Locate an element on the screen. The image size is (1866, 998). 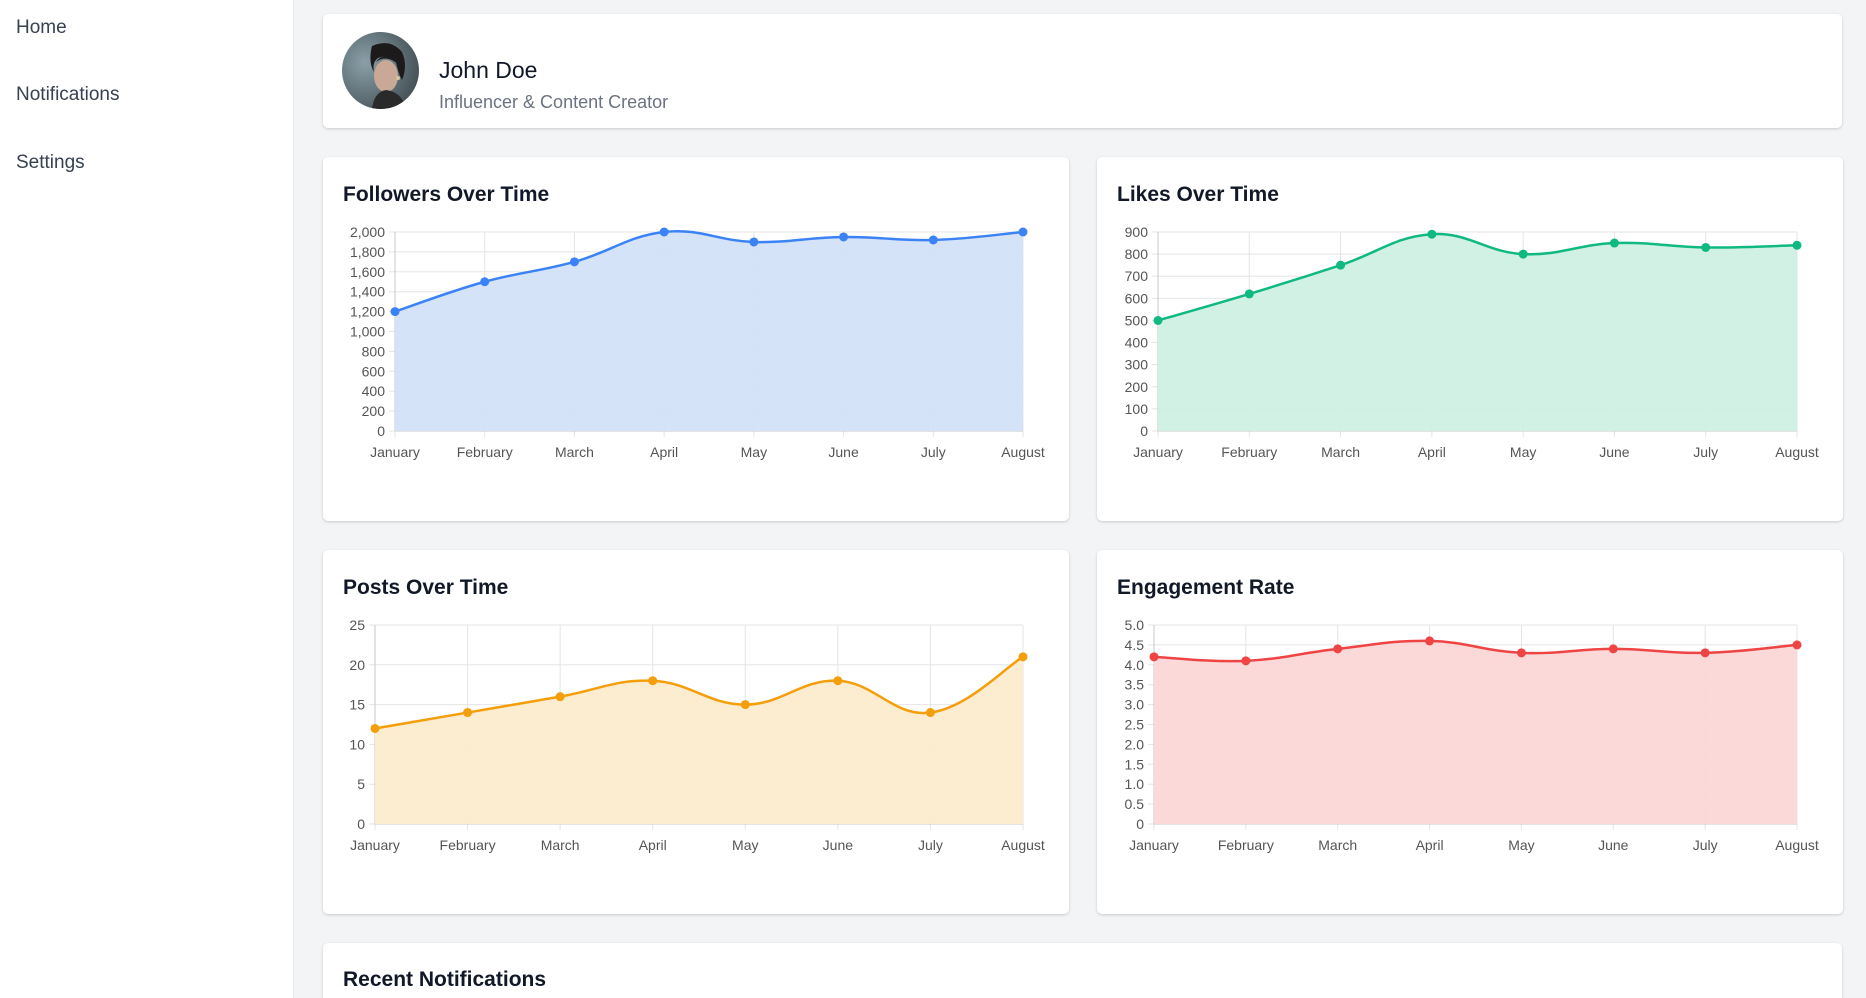
y-tick-label: 5.0 is located at coordinates (1135, 625).